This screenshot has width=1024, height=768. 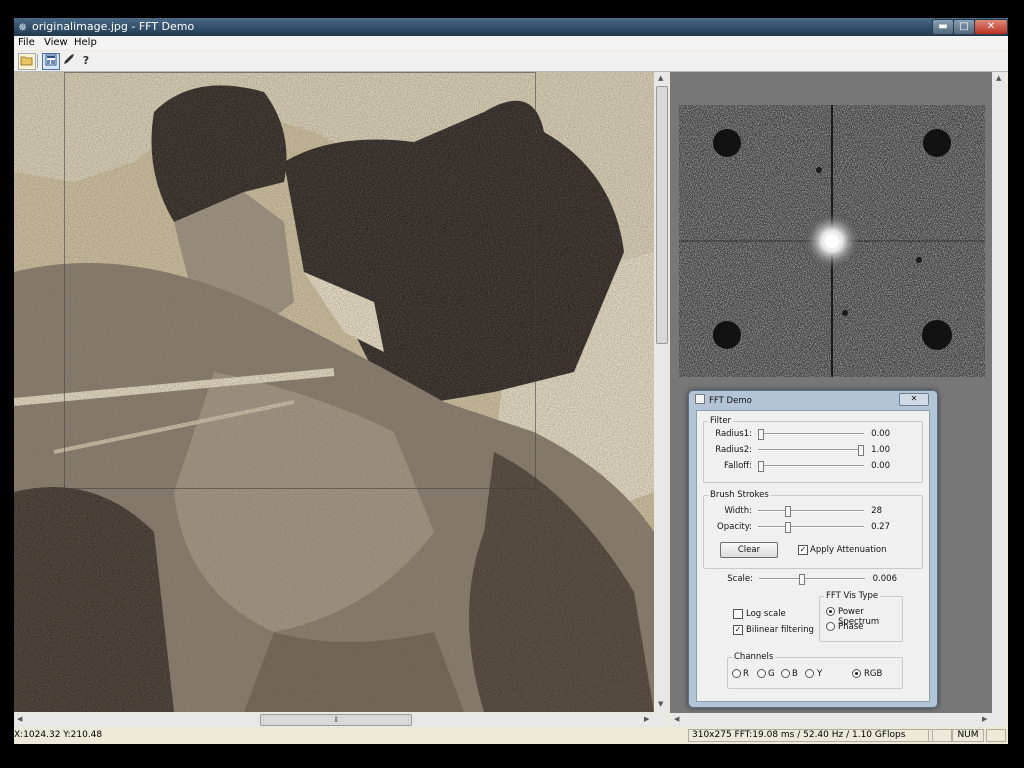 I want to click on channel-r-label: R, so click(x=746, y=674).